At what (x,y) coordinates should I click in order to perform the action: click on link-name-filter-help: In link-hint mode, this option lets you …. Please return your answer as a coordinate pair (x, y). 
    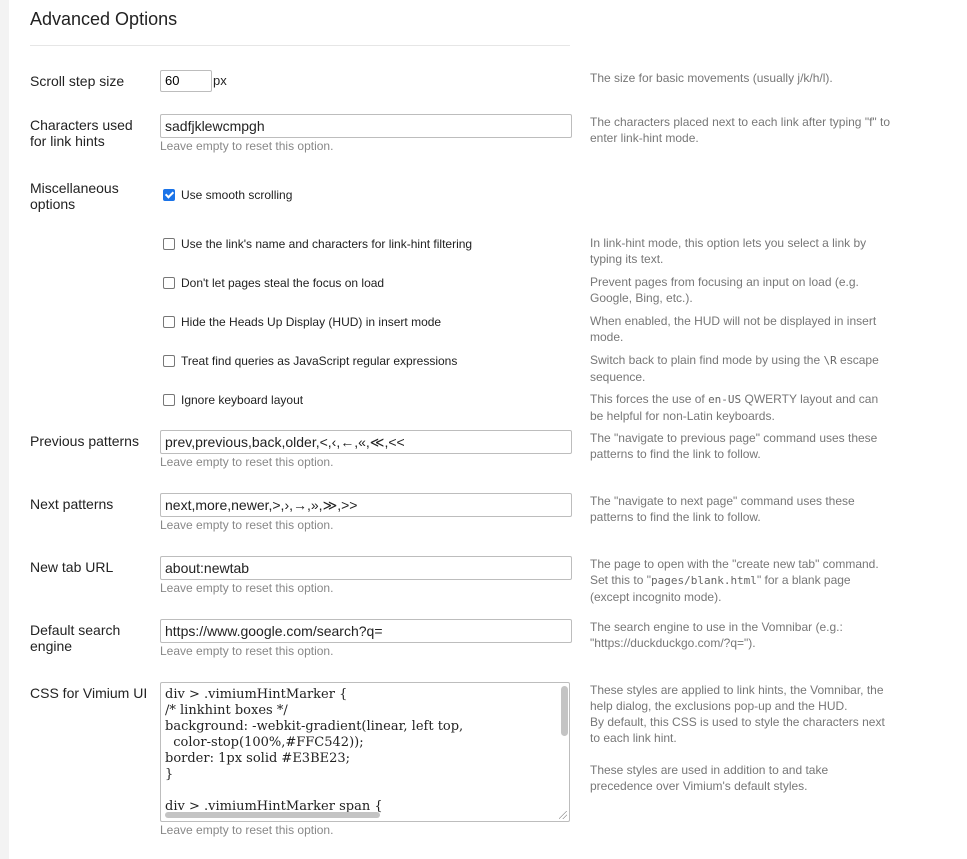
    Looking at the image, I should click on (728, 251).